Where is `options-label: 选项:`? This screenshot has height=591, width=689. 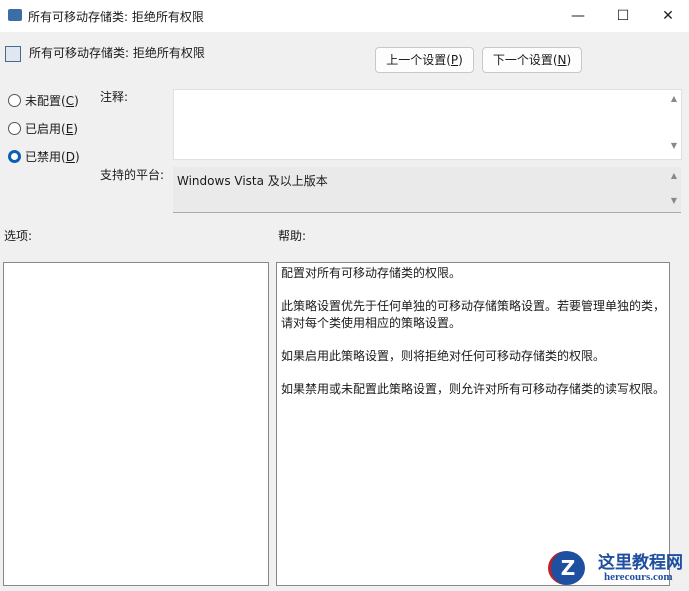 options-label: 选项: is located at coordinates (18, 236).